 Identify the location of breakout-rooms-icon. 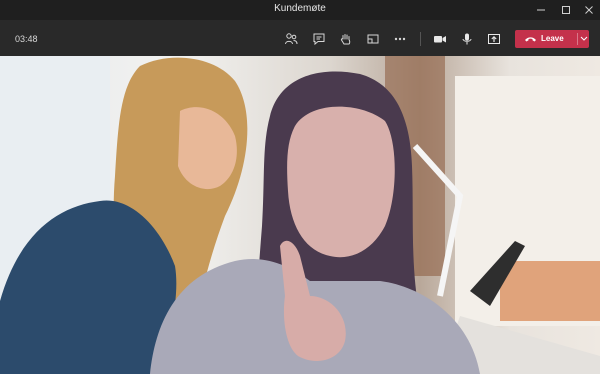
(373, 39).